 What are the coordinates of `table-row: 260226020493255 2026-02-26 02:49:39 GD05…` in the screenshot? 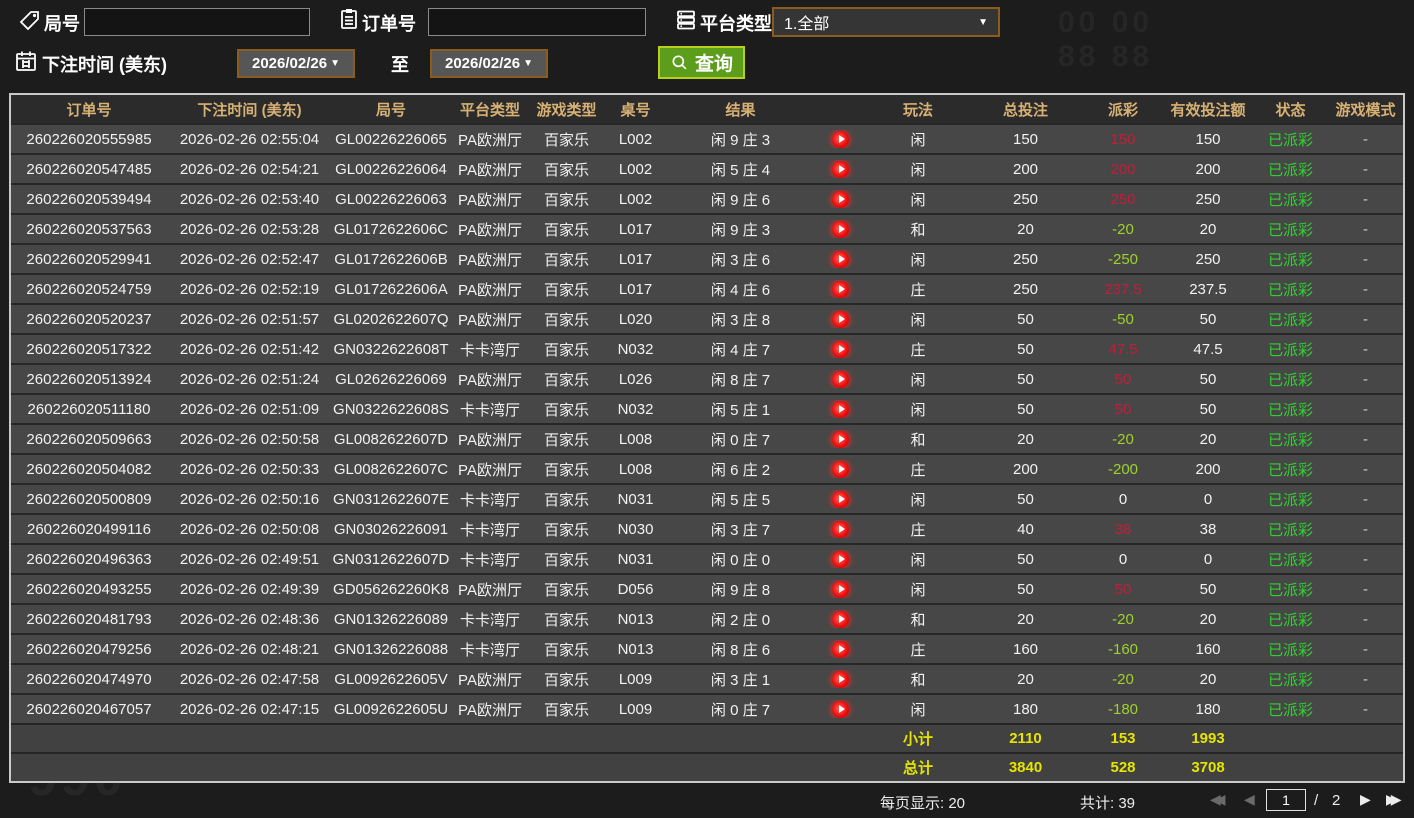 It's located at (707, 588).